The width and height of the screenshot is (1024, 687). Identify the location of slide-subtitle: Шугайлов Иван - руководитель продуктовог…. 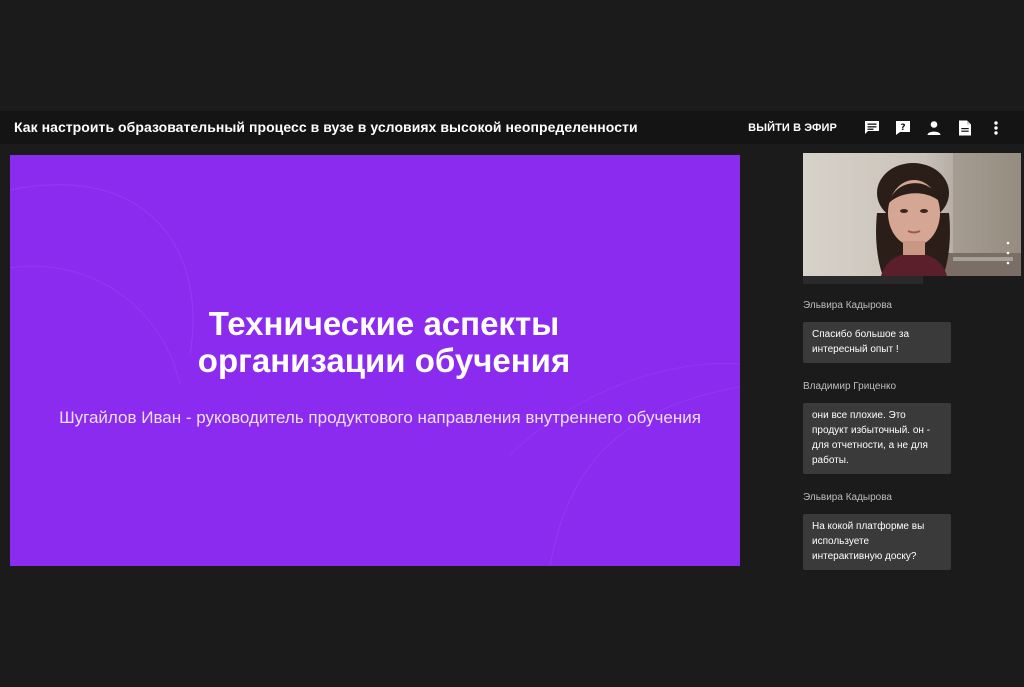
(380, 417).